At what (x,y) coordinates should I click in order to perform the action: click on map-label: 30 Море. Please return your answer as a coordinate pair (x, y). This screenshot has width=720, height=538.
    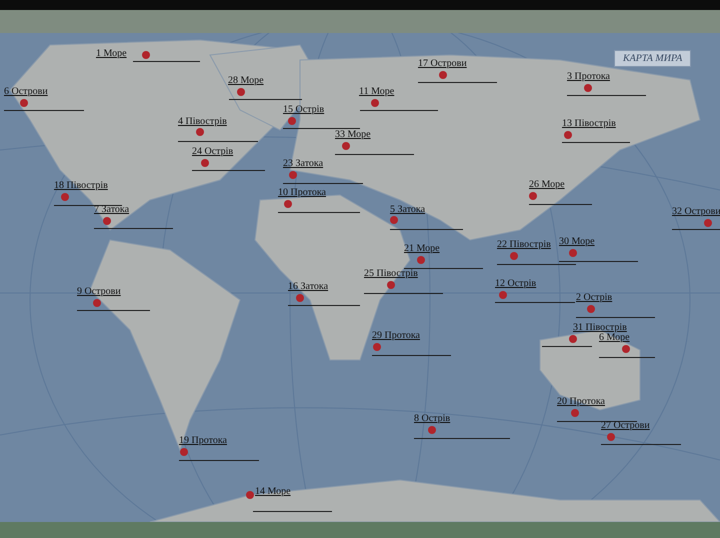
    Looking at the image, I should click on (577, 242).